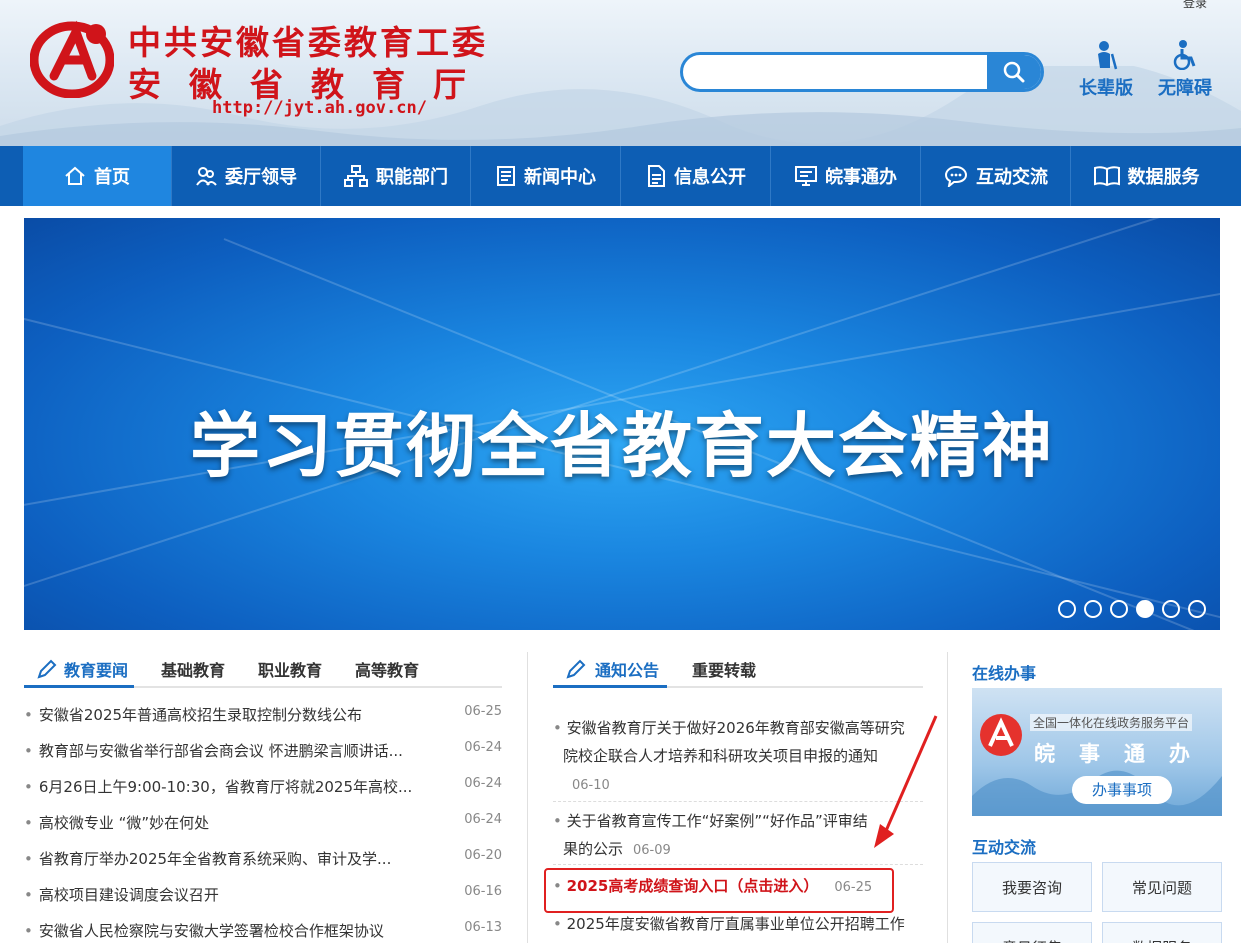 The image size is (1241, 943). I want to click on news-icon, so click(506, 176).